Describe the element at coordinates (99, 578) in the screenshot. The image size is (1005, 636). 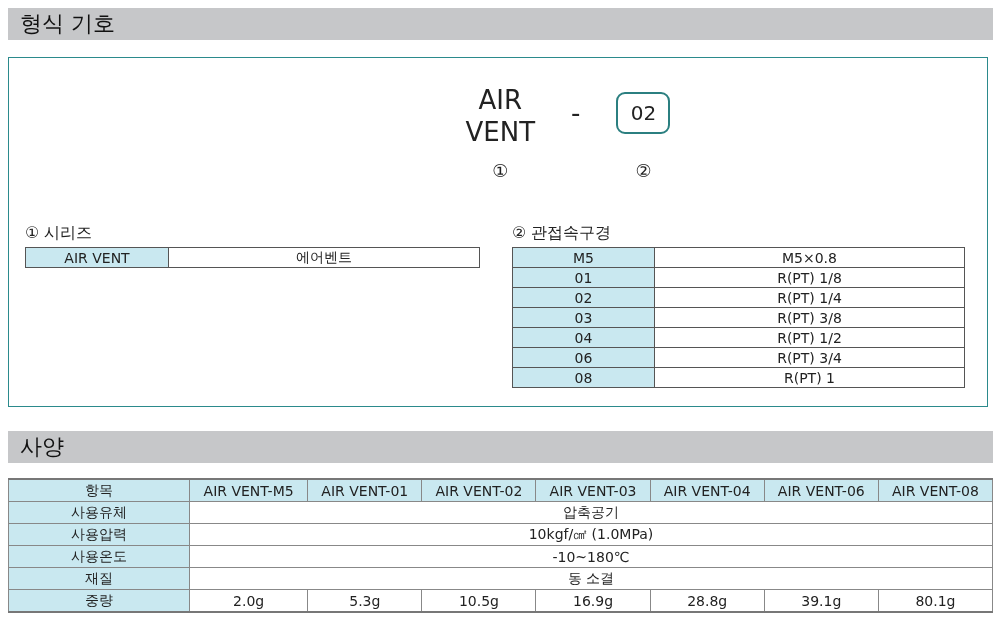
I see `row-label: 재질` at that location.